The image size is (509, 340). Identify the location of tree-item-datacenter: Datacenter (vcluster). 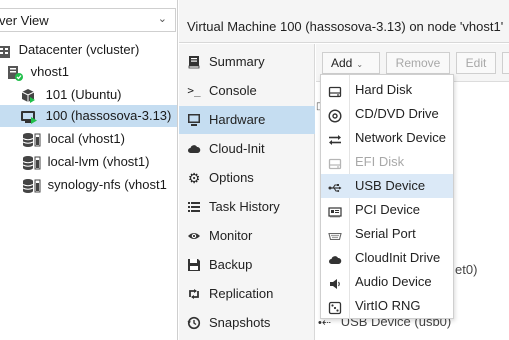
(88, 50).